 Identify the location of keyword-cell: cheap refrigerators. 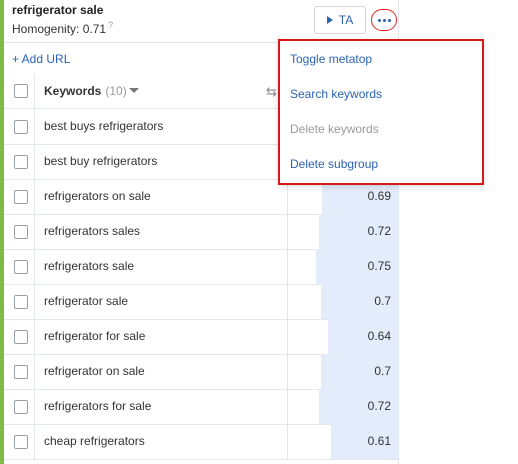
(94, 441).